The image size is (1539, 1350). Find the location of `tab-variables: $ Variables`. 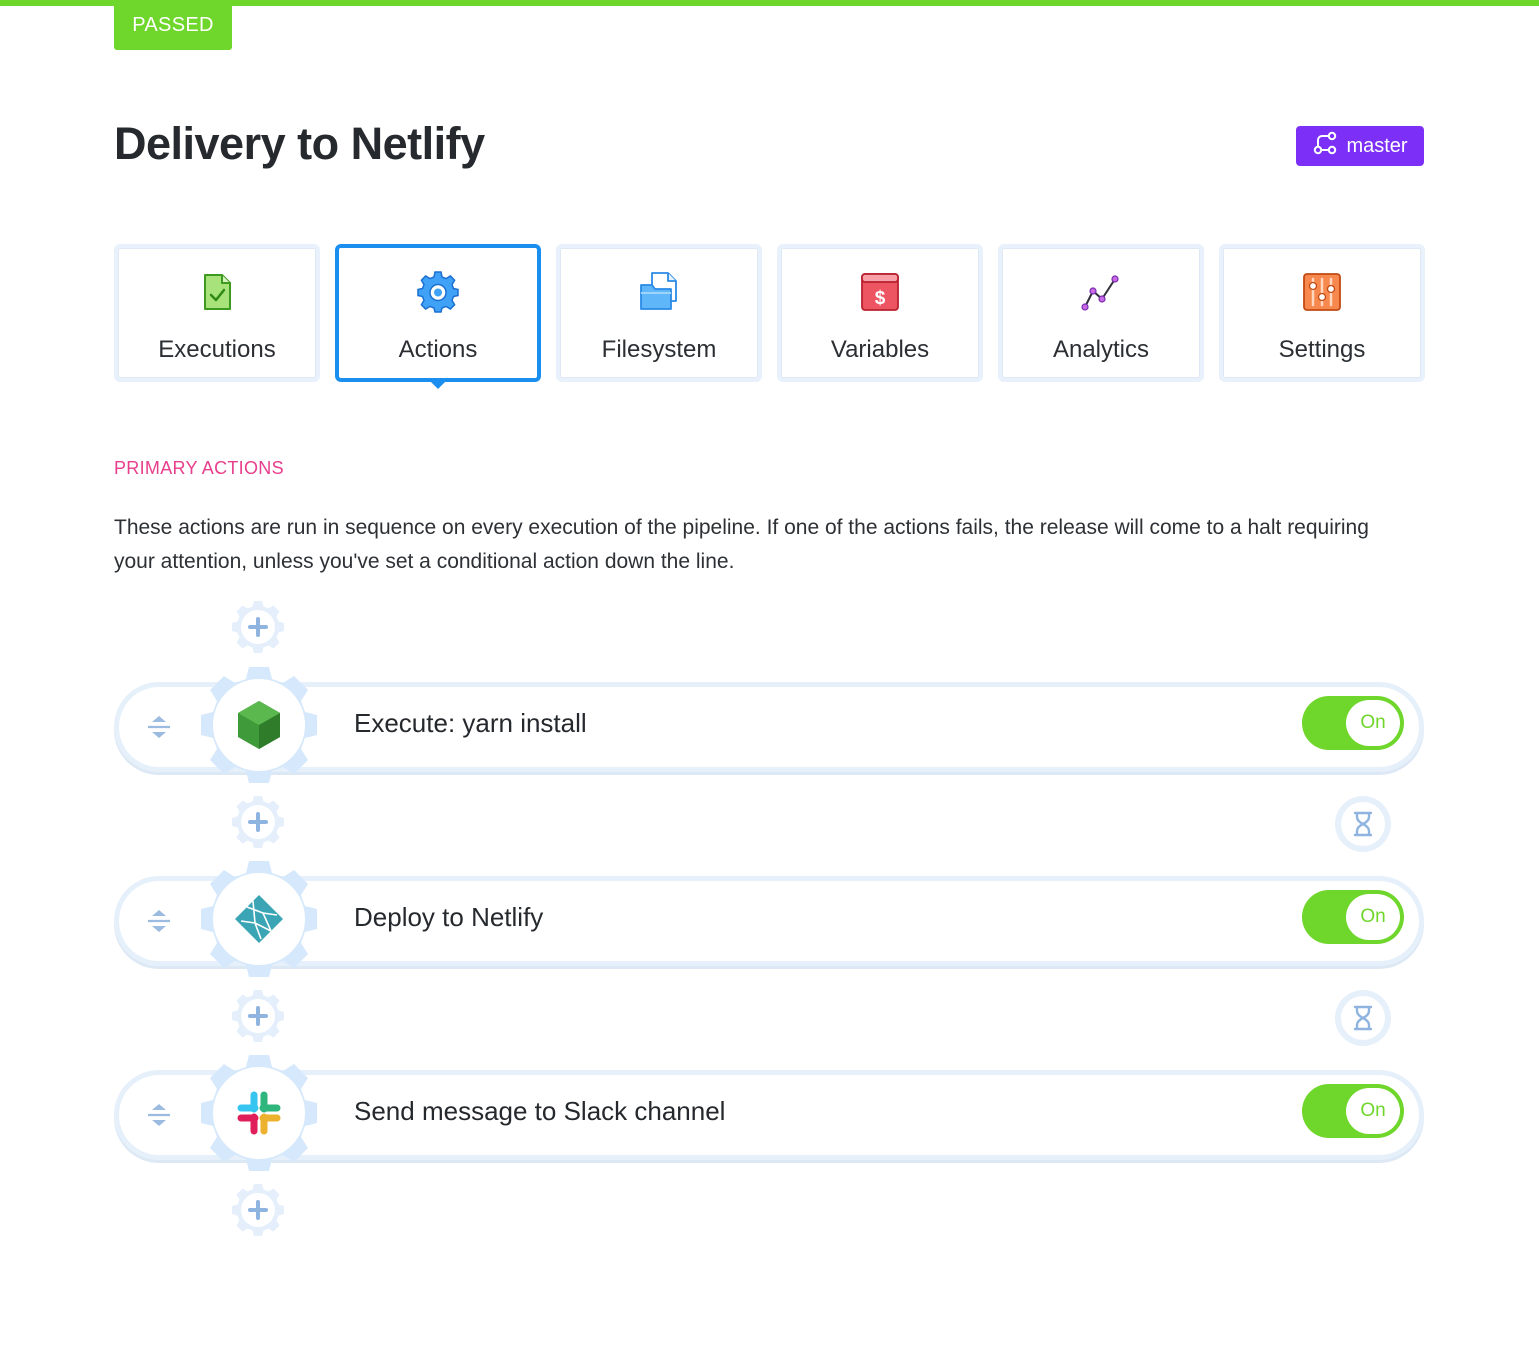

tab-variables: $ Variables is located at coordinates (880, 313).